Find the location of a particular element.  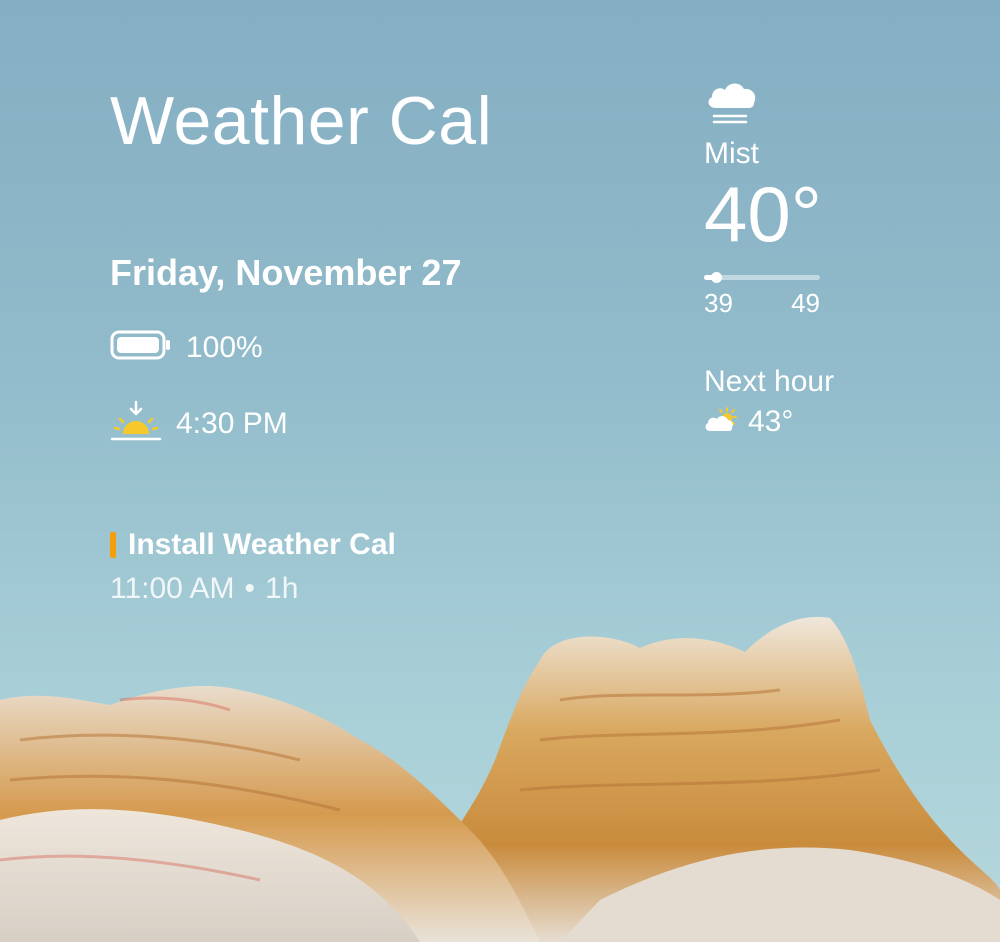

event-time-row: 11:00 AM • 1h is located at coordinates (253, 589).